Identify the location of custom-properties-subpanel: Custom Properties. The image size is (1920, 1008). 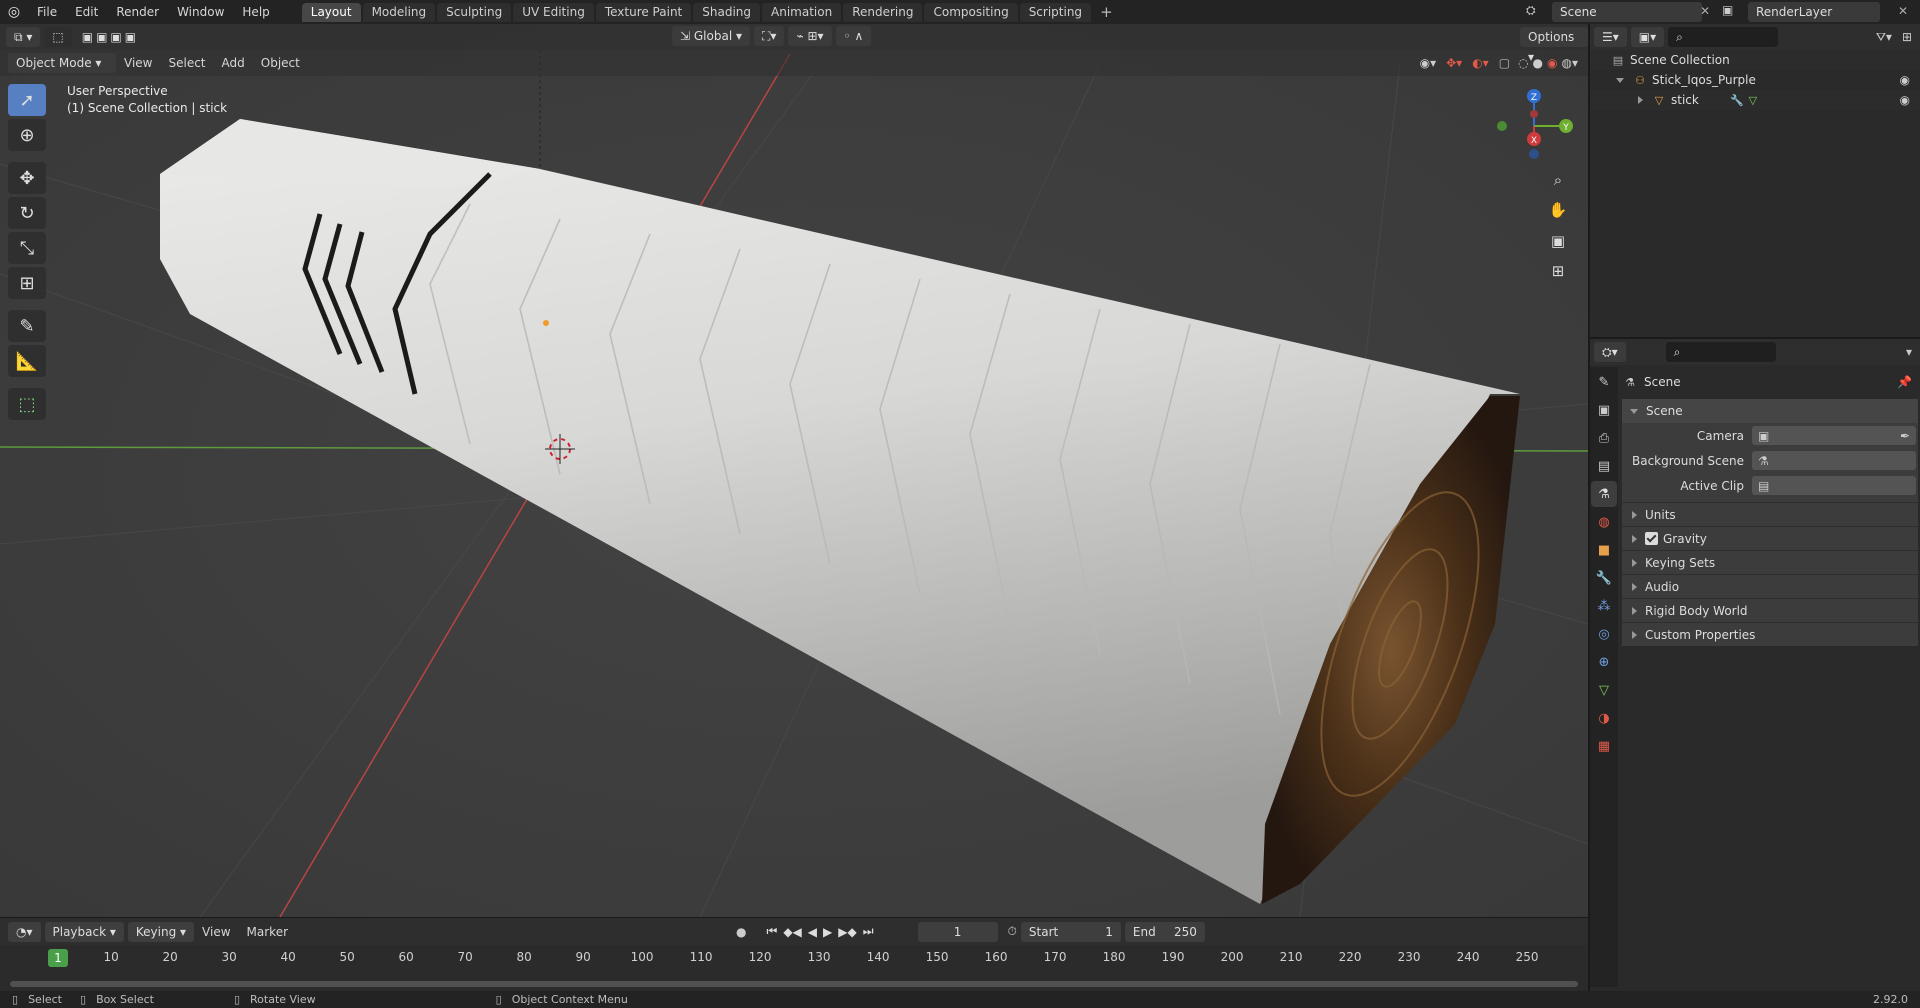
(1770, 634).